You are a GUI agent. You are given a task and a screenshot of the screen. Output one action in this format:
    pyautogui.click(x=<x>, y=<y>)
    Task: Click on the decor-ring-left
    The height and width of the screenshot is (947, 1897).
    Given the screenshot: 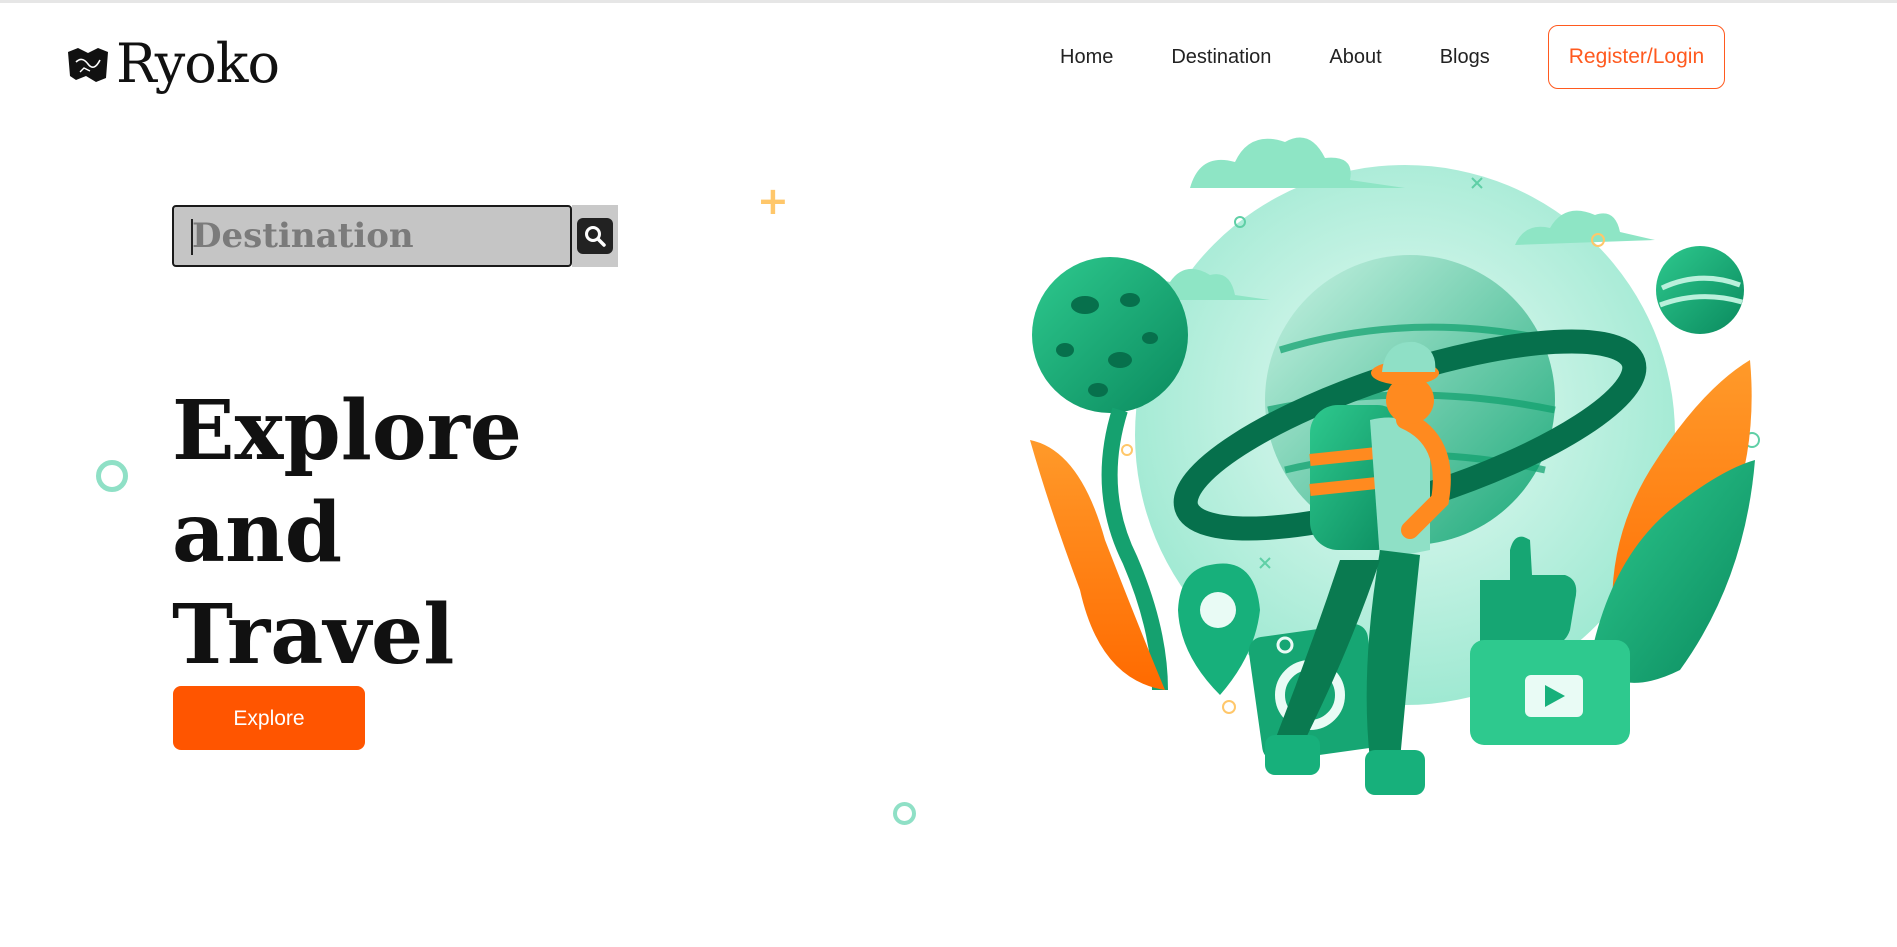 What is the action you would take?
    pyautogui.click(x=112, y=476)
    